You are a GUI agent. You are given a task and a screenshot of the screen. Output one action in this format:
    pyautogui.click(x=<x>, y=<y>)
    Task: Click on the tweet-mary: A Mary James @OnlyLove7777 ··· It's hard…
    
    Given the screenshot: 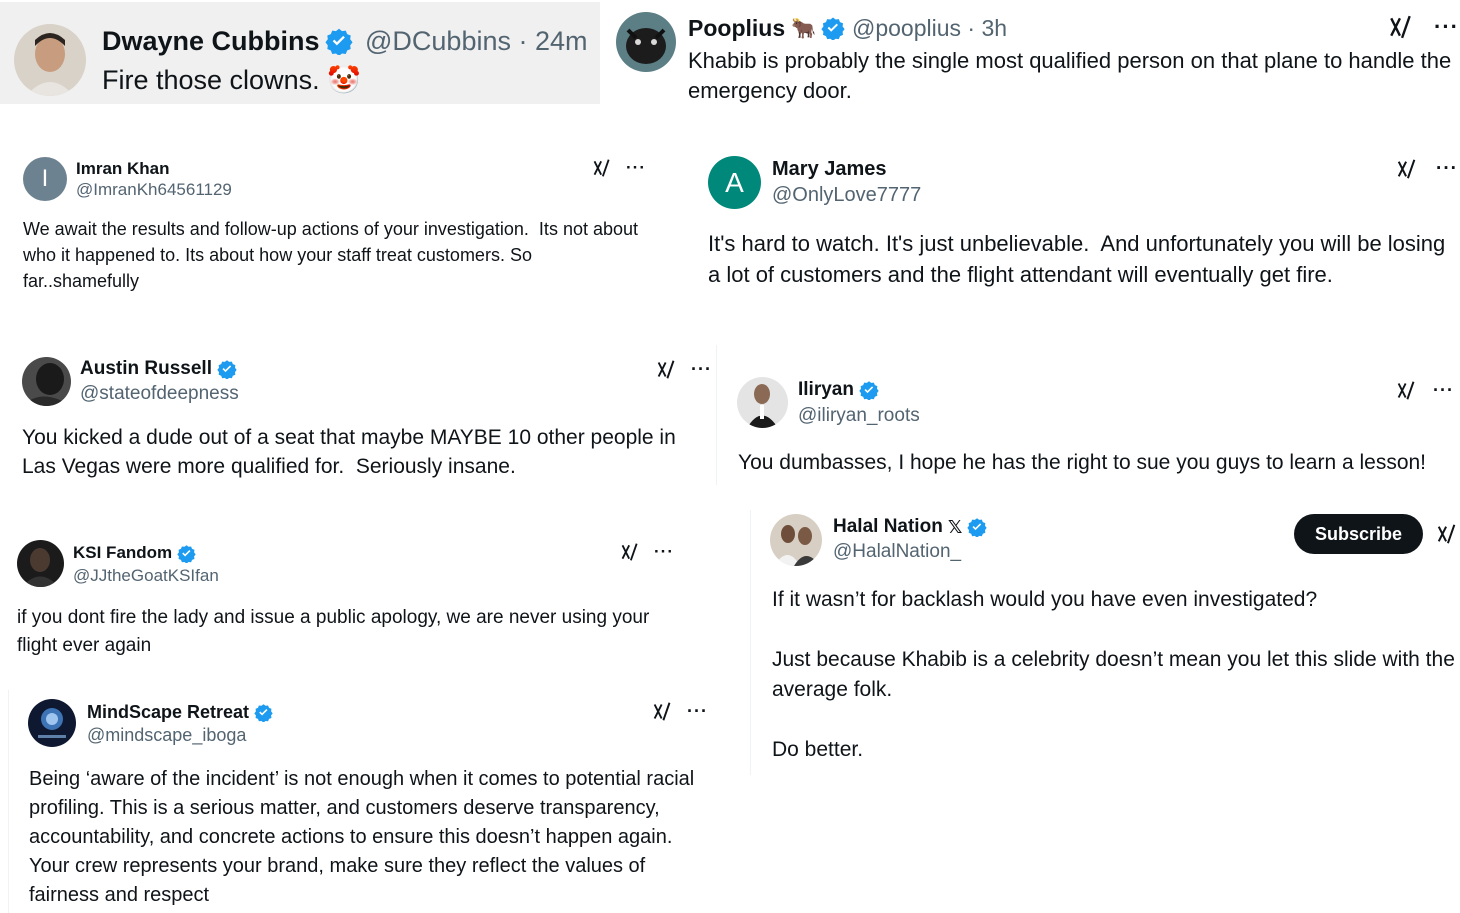 What is the action you would take?
    pyautogui.click(x=1076, y=225)
    